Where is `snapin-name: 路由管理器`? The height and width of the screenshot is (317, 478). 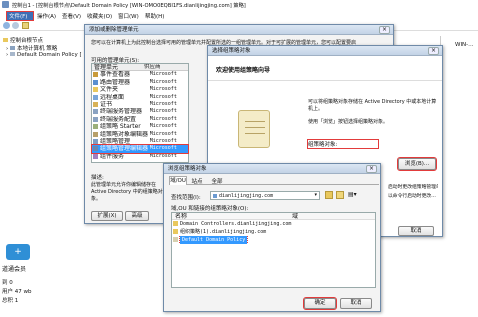 snapin-name: 路由管理器 is located at coordinates (115, 82).